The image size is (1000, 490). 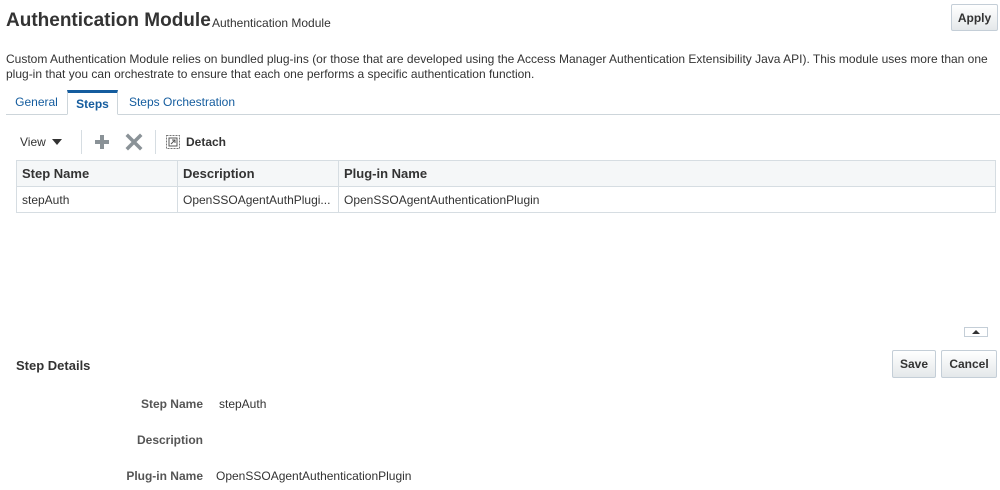 I want to click on table-header-row: Step Name Description Plug-in Name, so click(x=506, y=173).